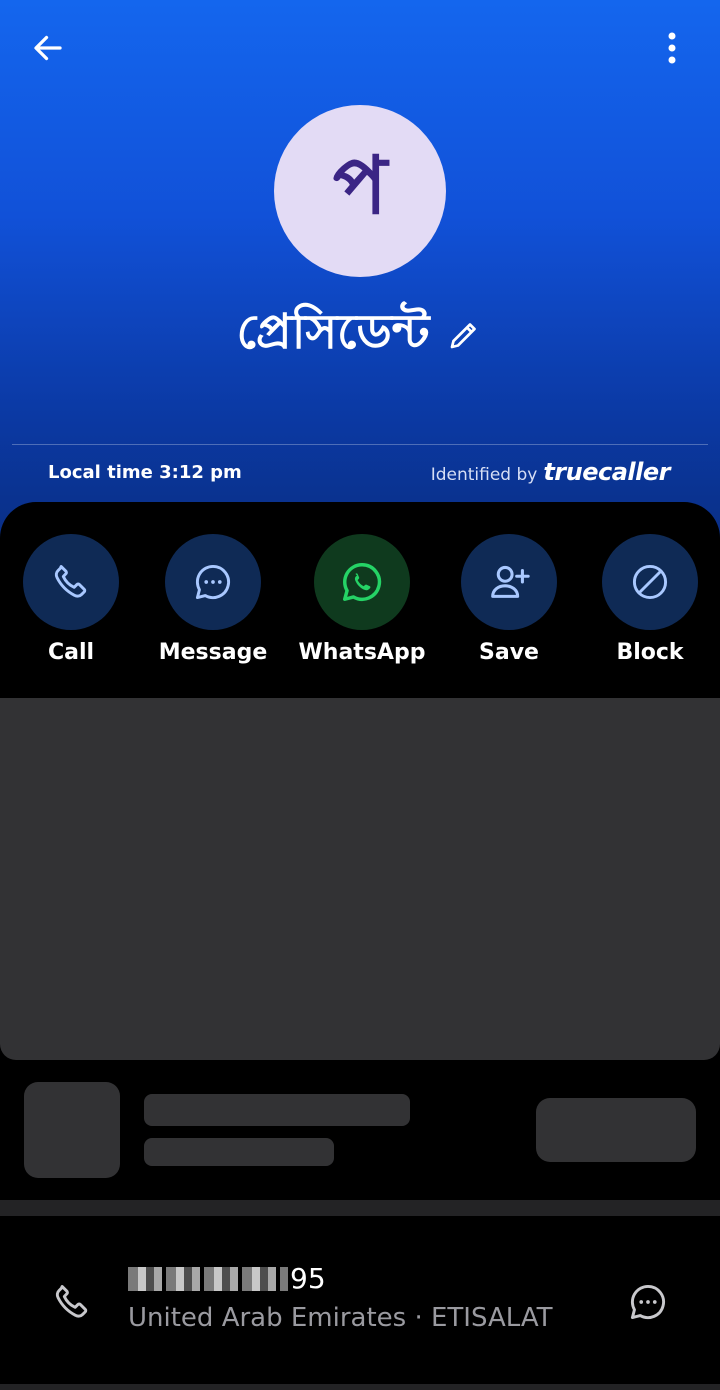 Image resolution: width=720 pixels, height=1390 pixels. What do you see at coordinates (340, 1318) in the screenshot?
I see `carrier-info: United Arab Emirates · ETISALAT` at bounding box center [340, 1318].